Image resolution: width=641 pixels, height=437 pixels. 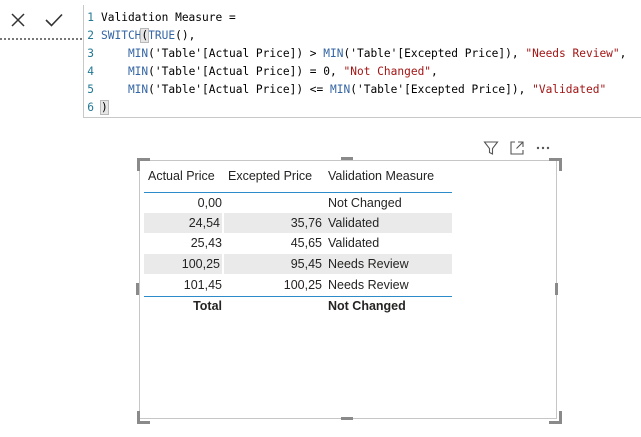 I want to click on focus-mode-icon, so click(x=517, y=148).